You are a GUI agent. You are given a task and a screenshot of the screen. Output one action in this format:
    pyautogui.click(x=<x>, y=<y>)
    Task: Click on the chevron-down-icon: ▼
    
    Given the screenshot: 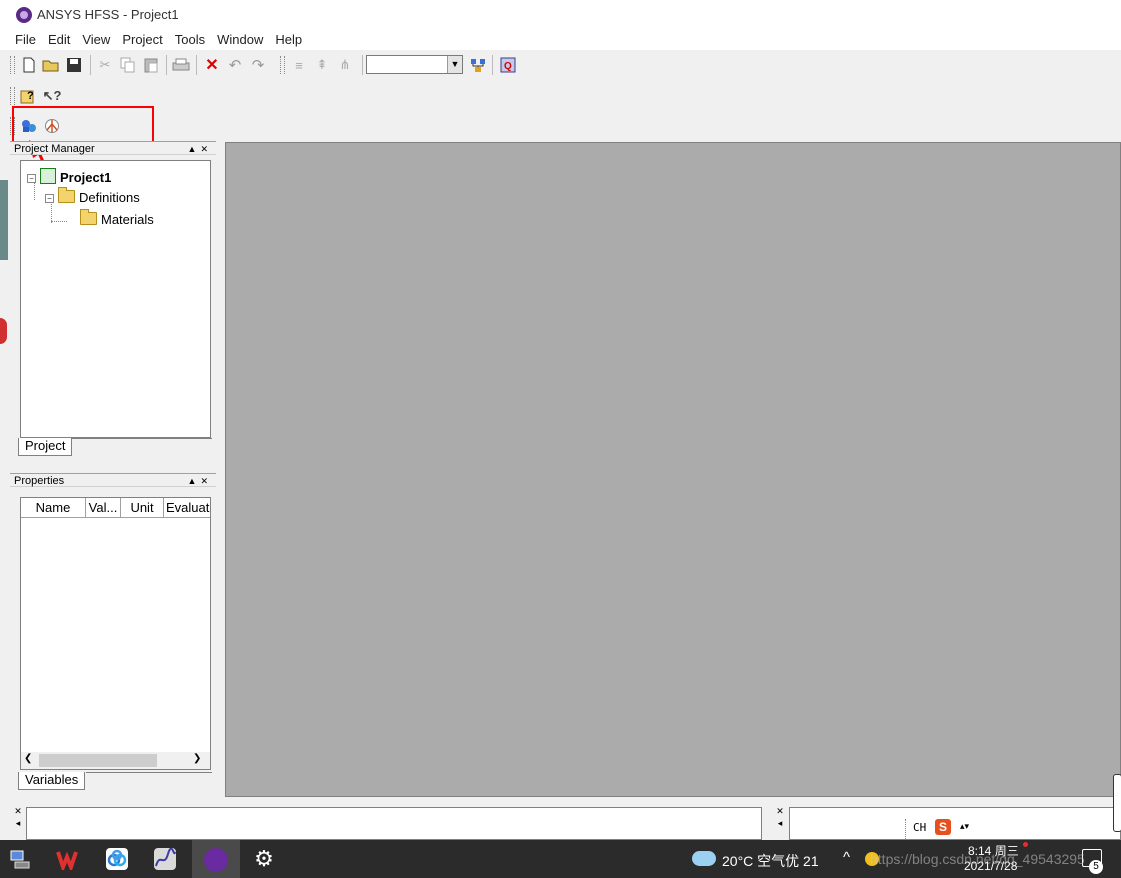 What is the action you would take?
    pyautogui.click(x=454, y=64)
    